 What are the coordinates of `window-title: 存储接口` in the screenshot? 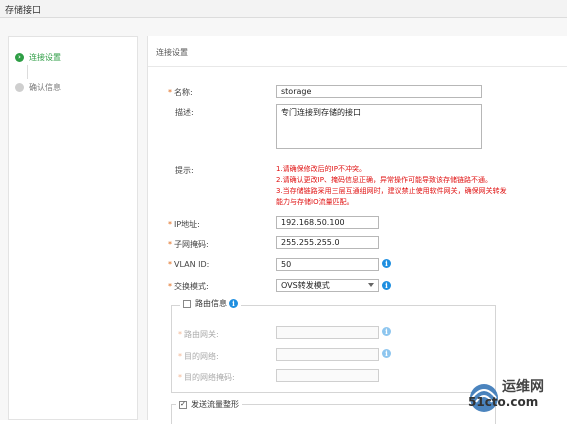 It's located at (23, 11).